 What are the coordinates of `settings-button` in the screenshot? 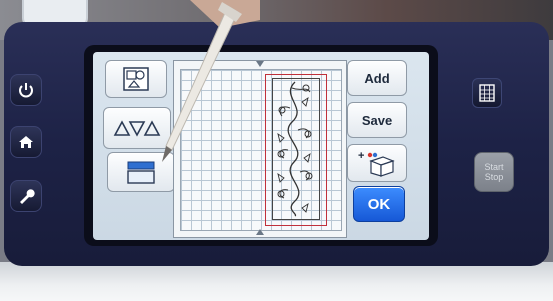 It's located at (26, 196).